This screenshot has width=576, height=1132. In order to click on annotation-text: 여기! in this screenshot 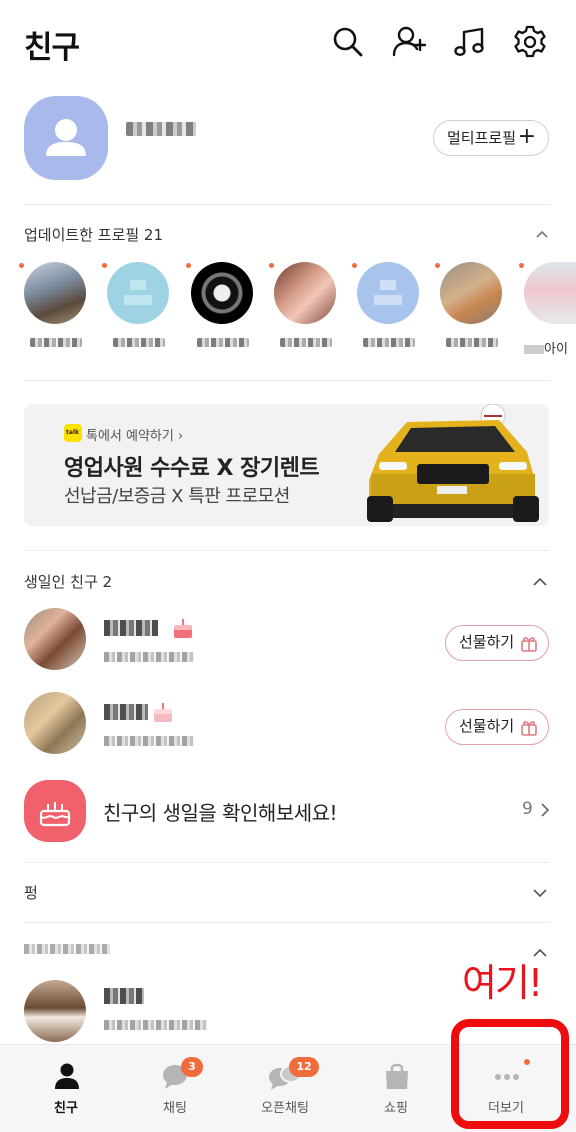, I will do `click(502, 983)`.